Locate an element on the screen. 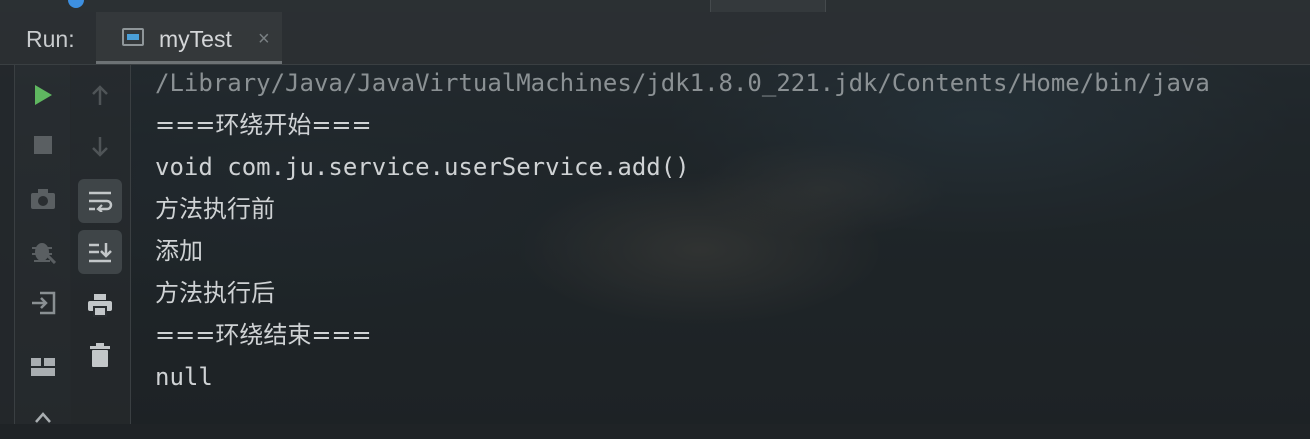 The width and height of the screenshot is (1310, 439). run-label: Run: is located at coordinates (50, 39).